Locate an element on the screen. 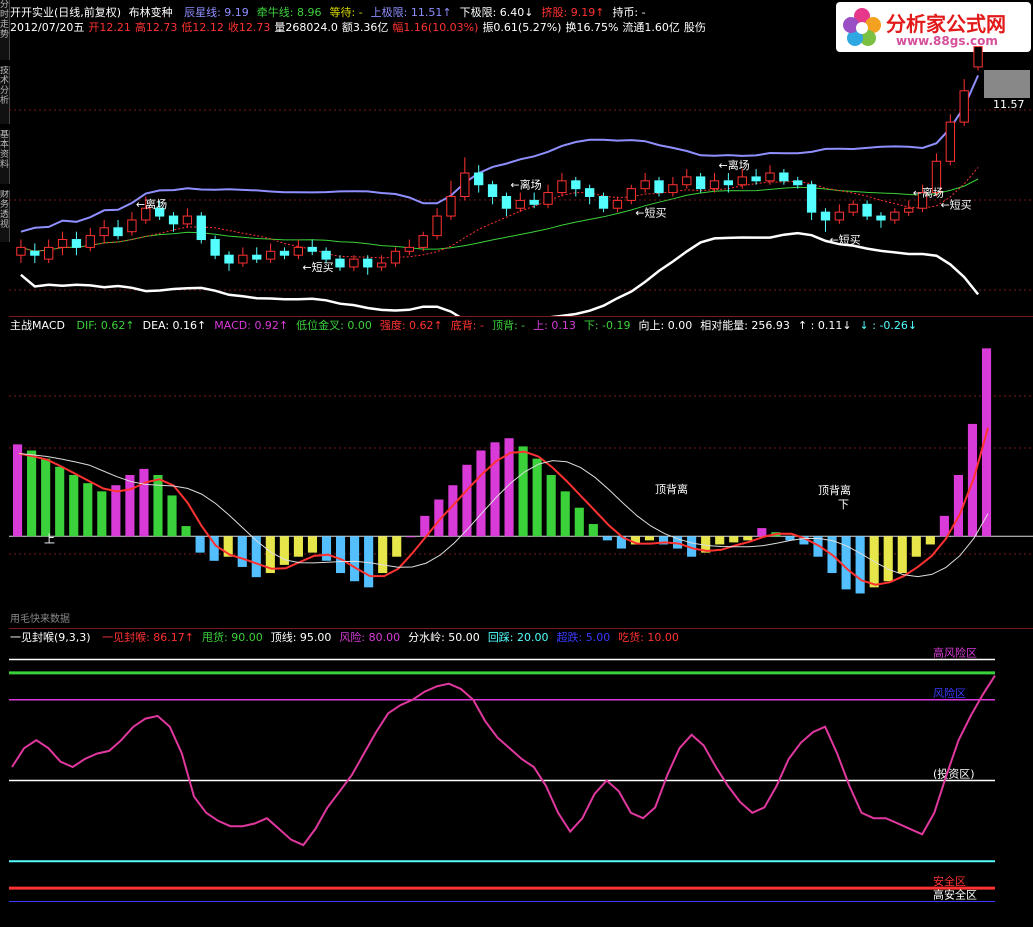 This screenshot has height=927, width=1033. price-scale-box is located at coordinates (1007, 84).